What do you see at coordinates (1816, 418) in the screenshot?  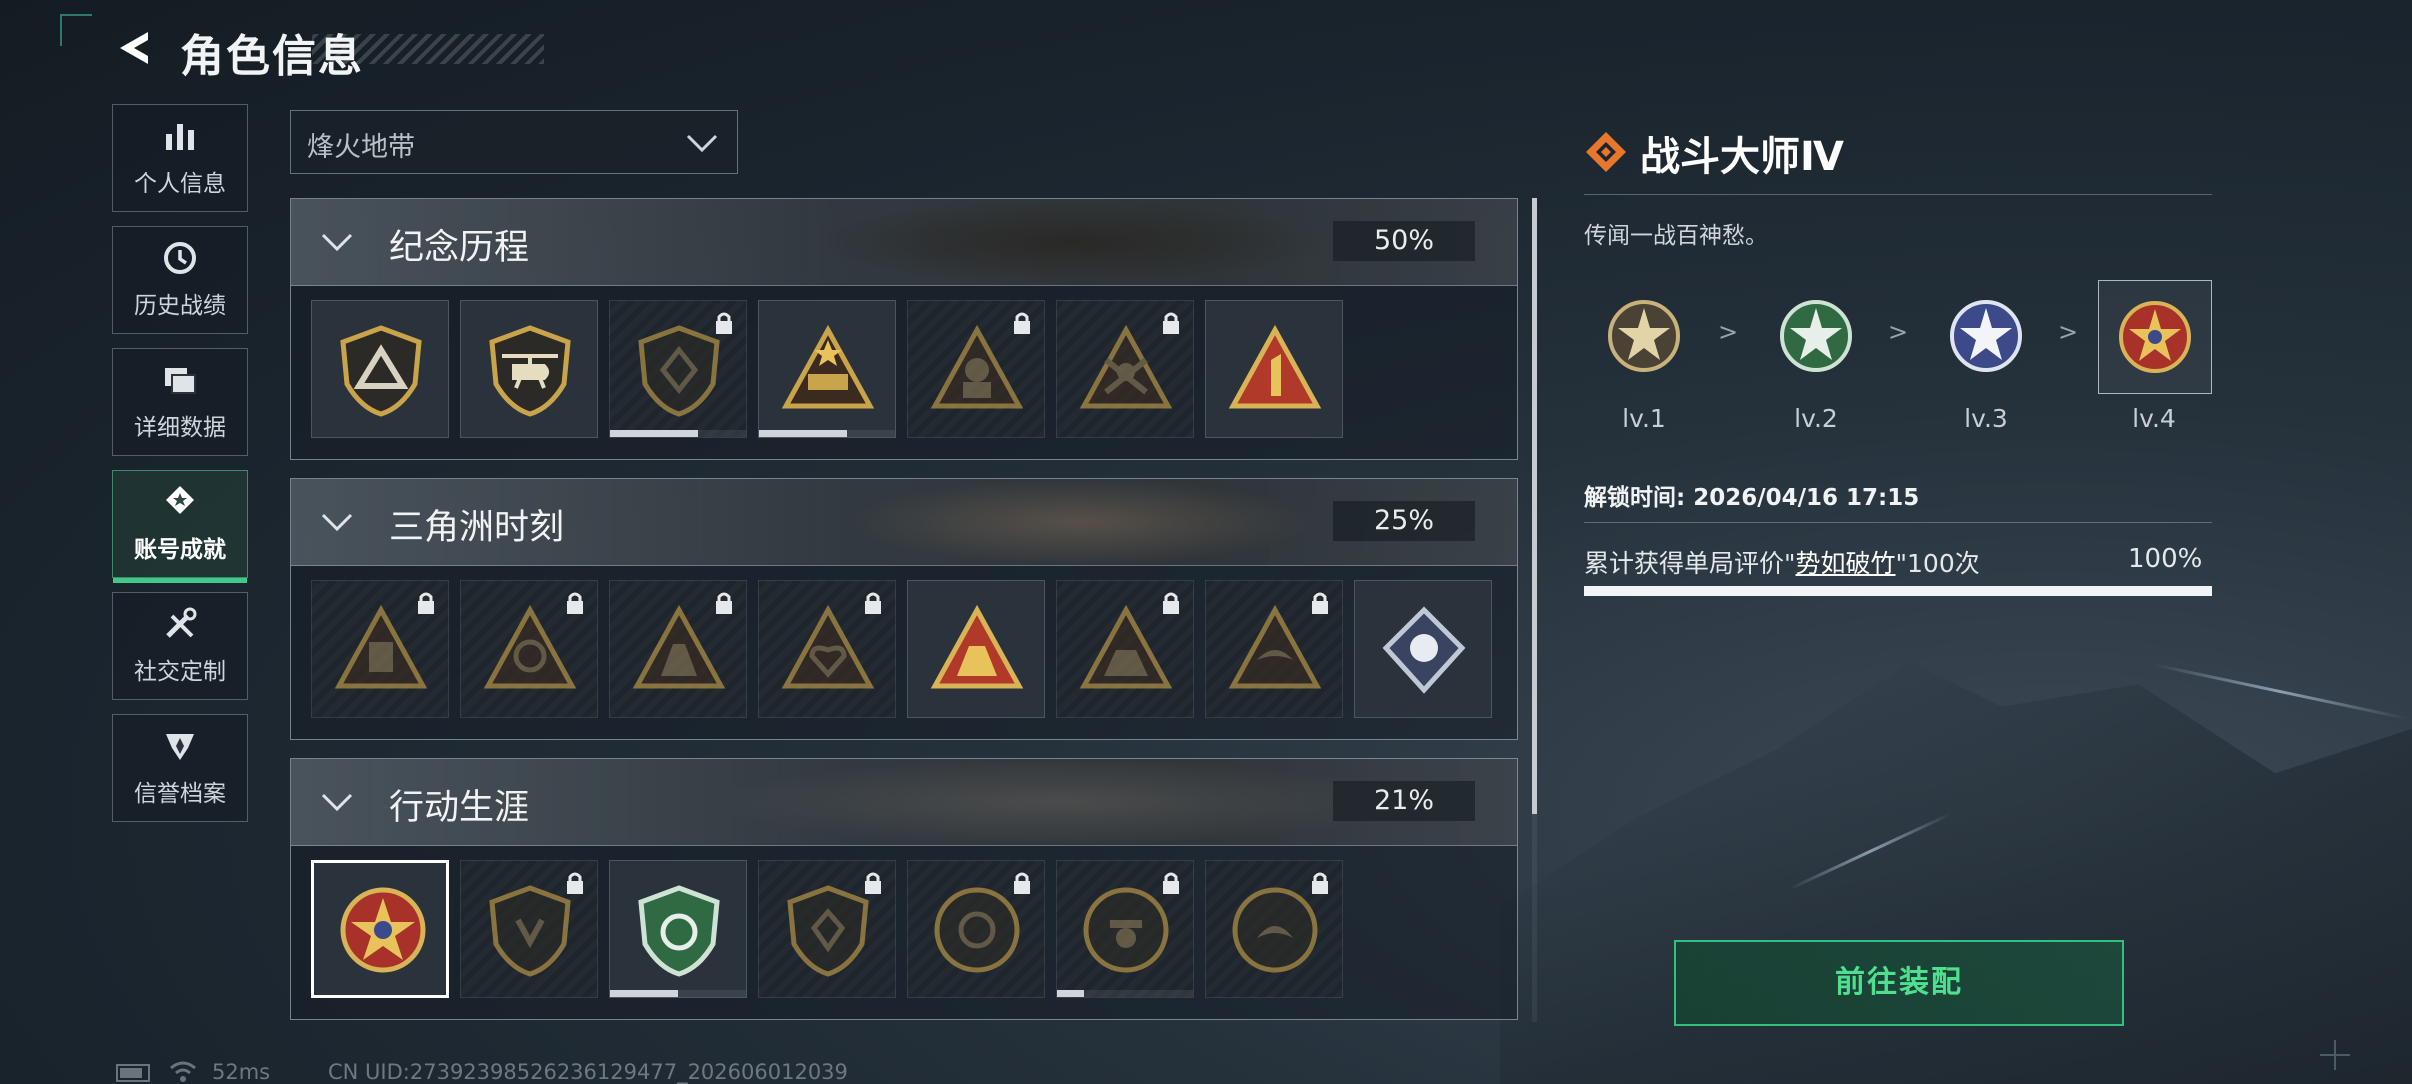 I see `level-label: lv.2` at bounding box center [1816, 418].